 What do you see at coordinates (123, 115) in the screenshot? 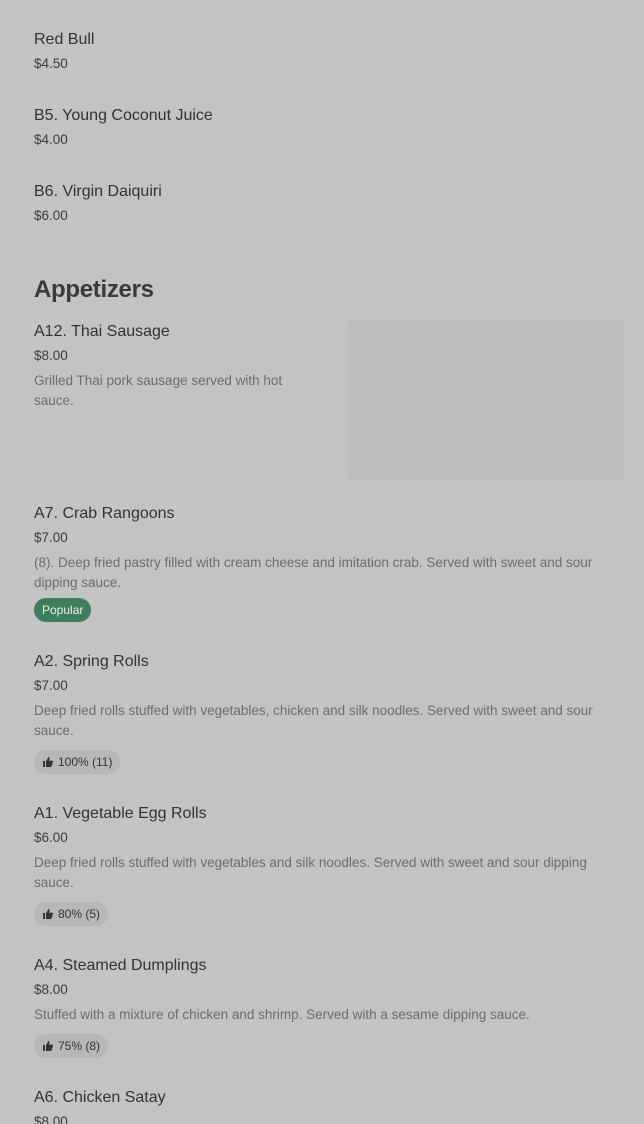
I see `item-name: B5. Young Coconut Juice` at bounding box center [123, 115].